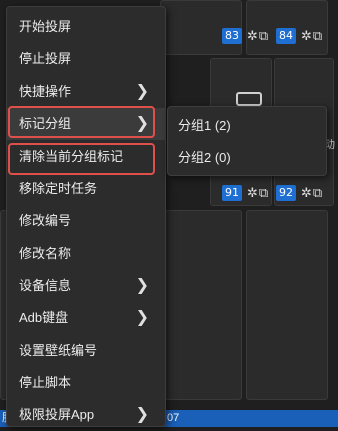 The image size is (338, 431). I want to click on menu-item-label: 停止投屏, so click(45, 58).